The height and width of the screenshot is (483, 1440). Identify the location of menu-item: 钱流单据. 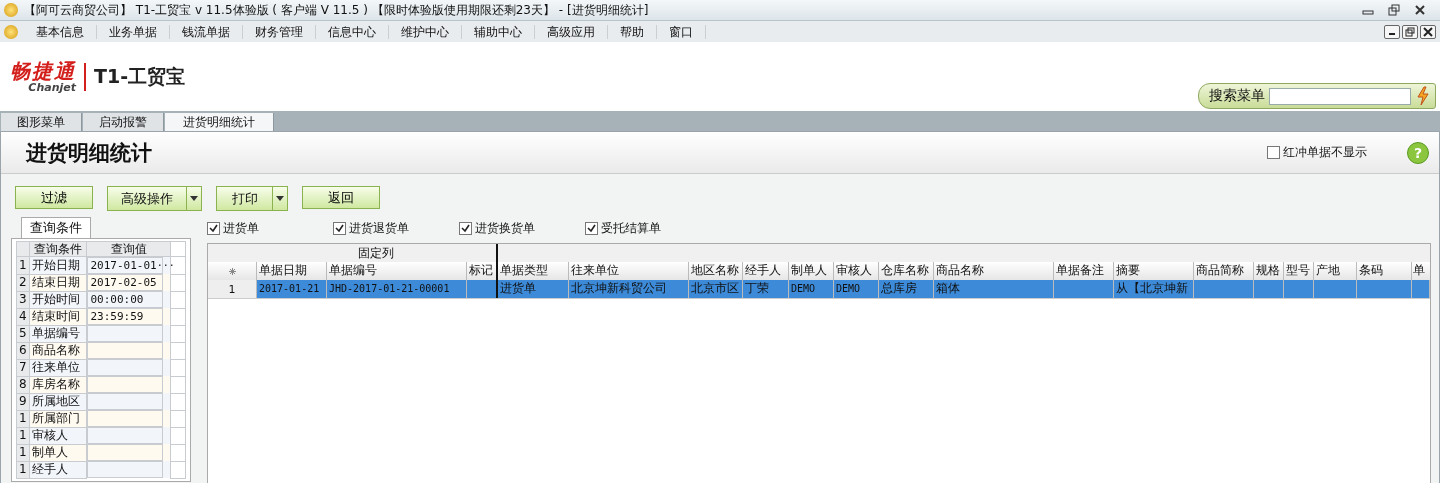
(206, 31).